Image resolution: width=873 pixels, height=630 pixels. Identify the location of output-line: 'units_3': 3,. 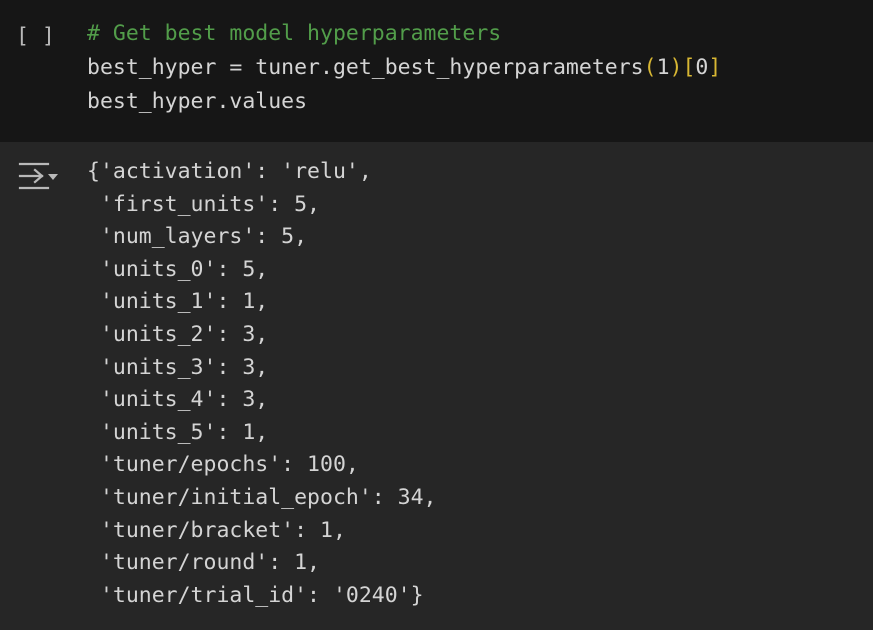
(178, 367).